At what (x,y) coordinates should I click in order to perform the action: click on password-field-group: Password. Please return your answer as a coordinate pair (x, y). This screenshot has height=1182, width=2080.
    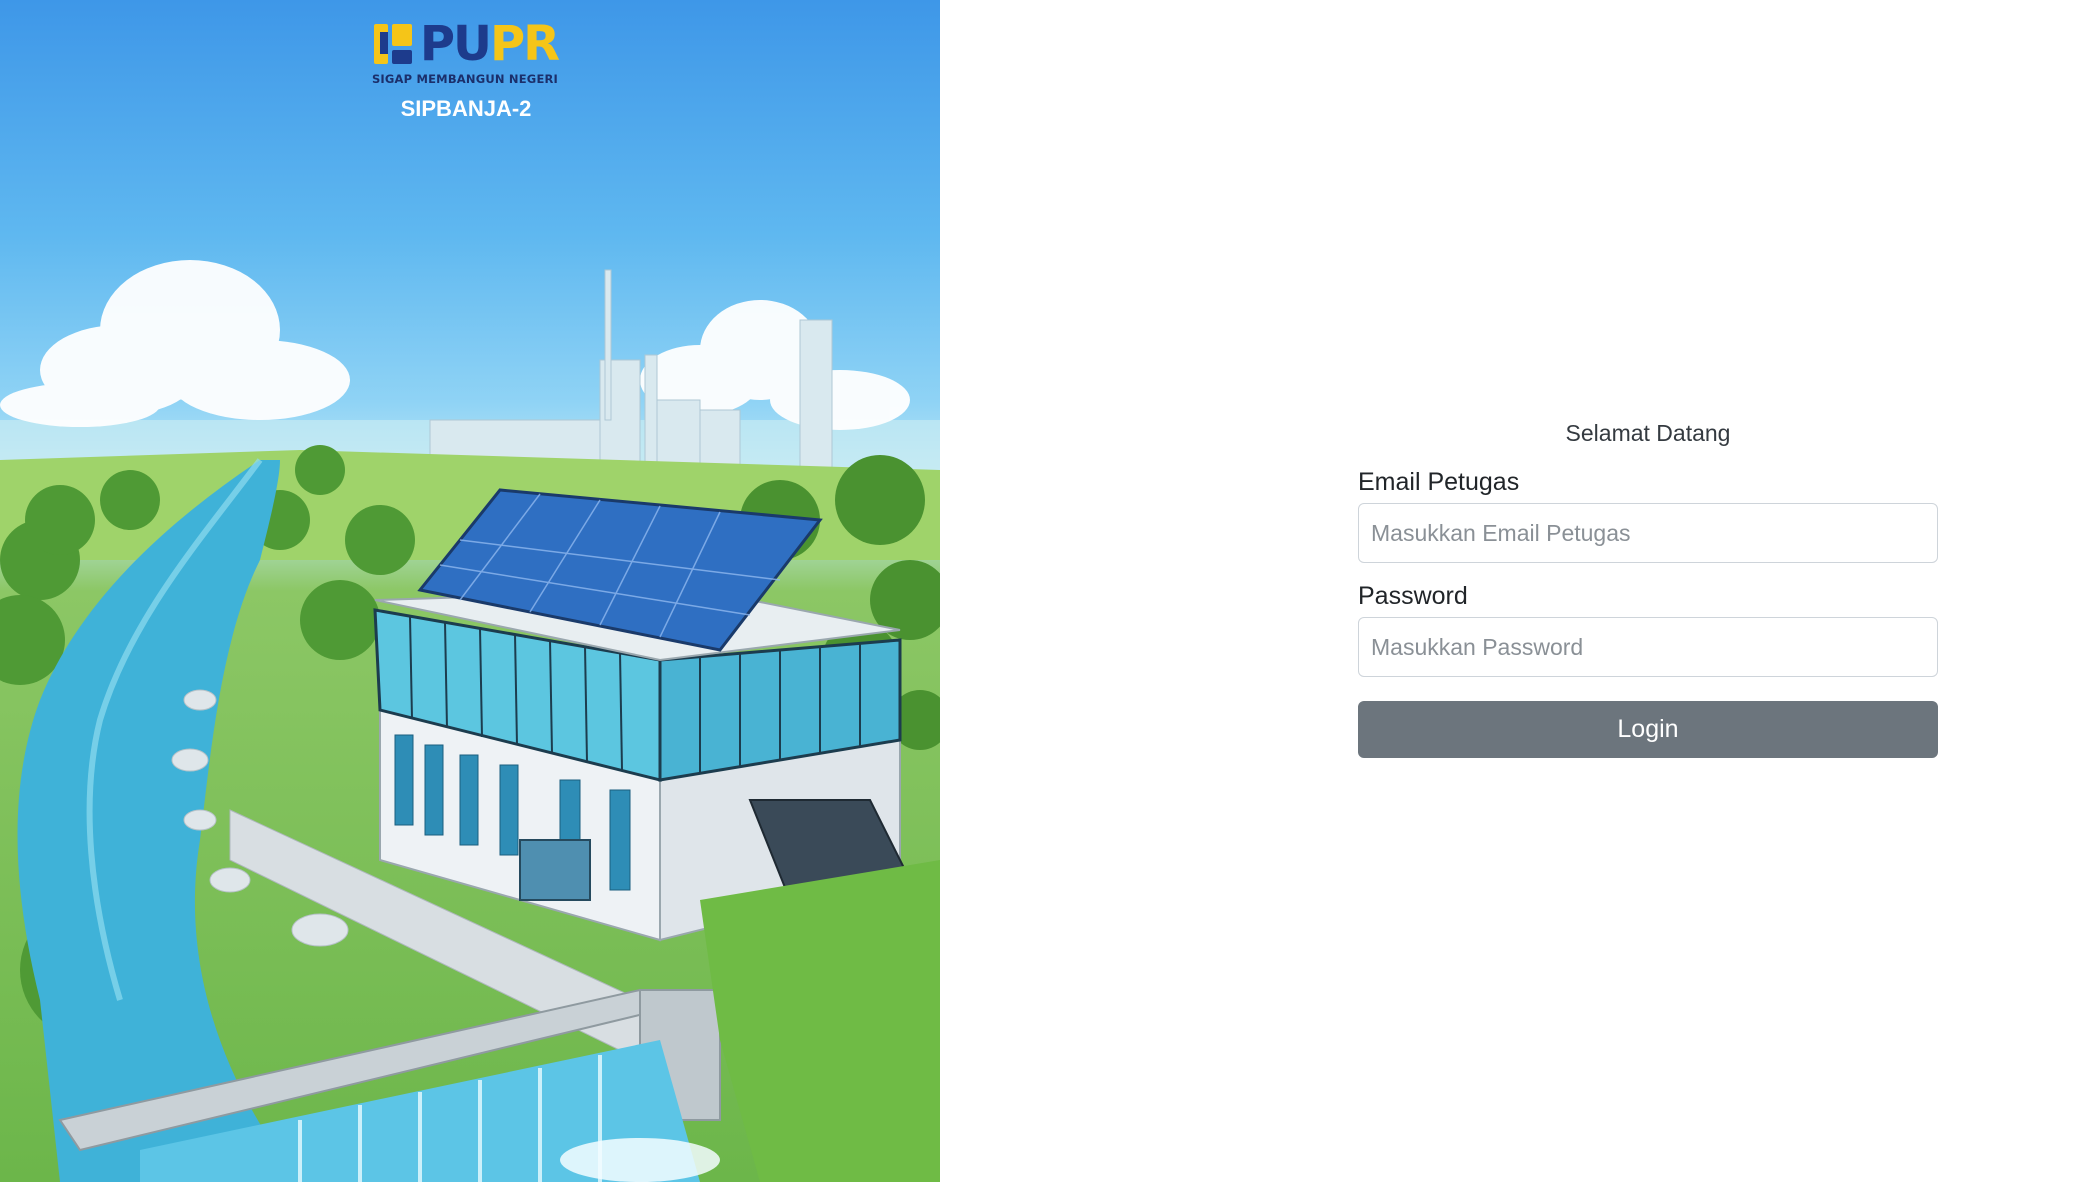
    Looking at the image, I should click on (1648, 629).